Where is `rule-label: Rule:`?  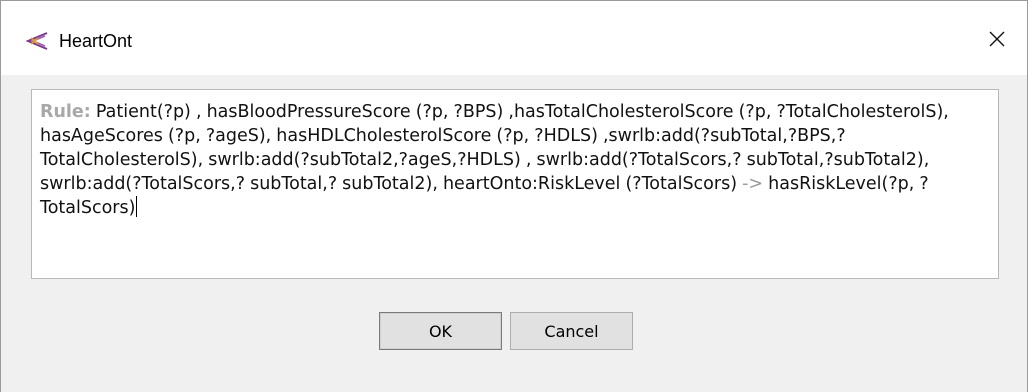
rule-label: Rule: is located at coordinates (65, 112).